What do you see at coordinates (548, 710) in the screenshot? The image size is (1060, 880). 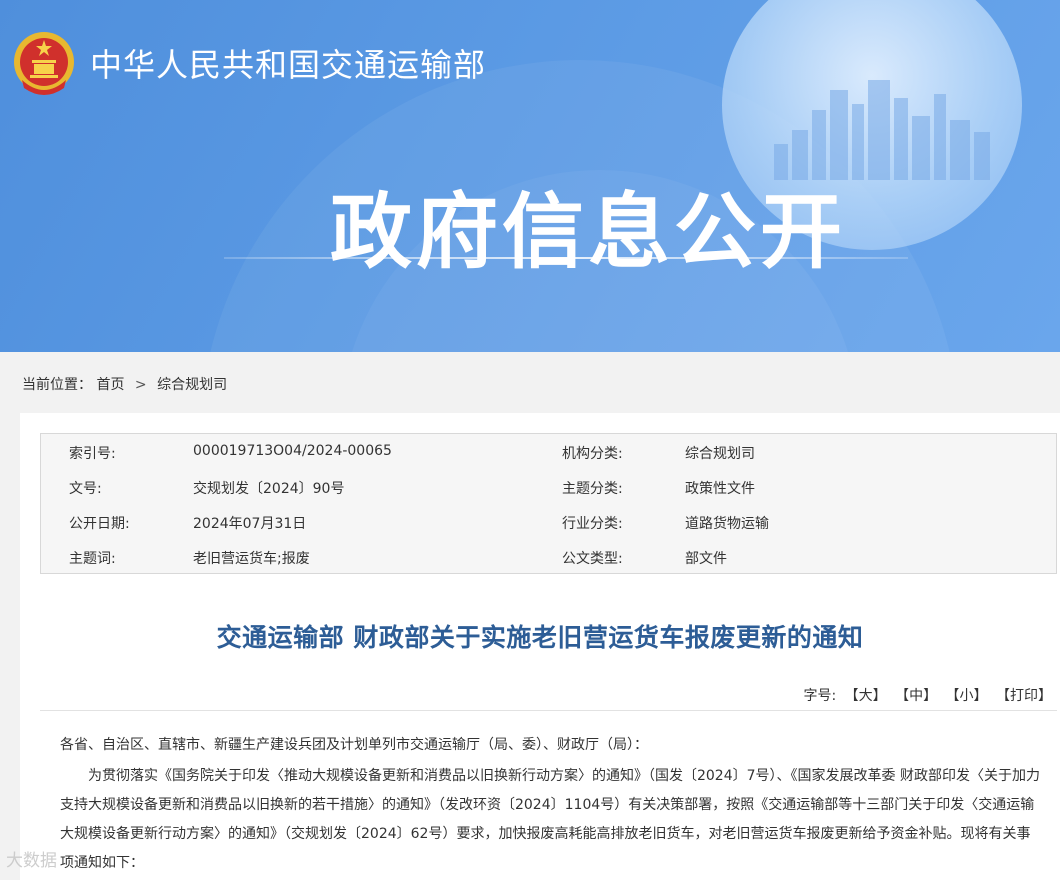 I see `divider` at bounding box center [548, 710].